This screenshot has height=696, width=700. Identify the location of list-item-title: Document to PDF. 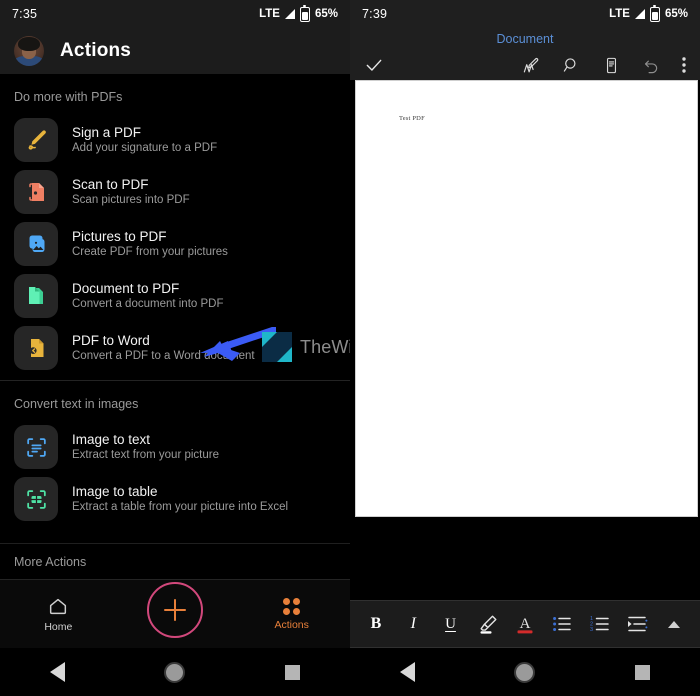
(126, 288).